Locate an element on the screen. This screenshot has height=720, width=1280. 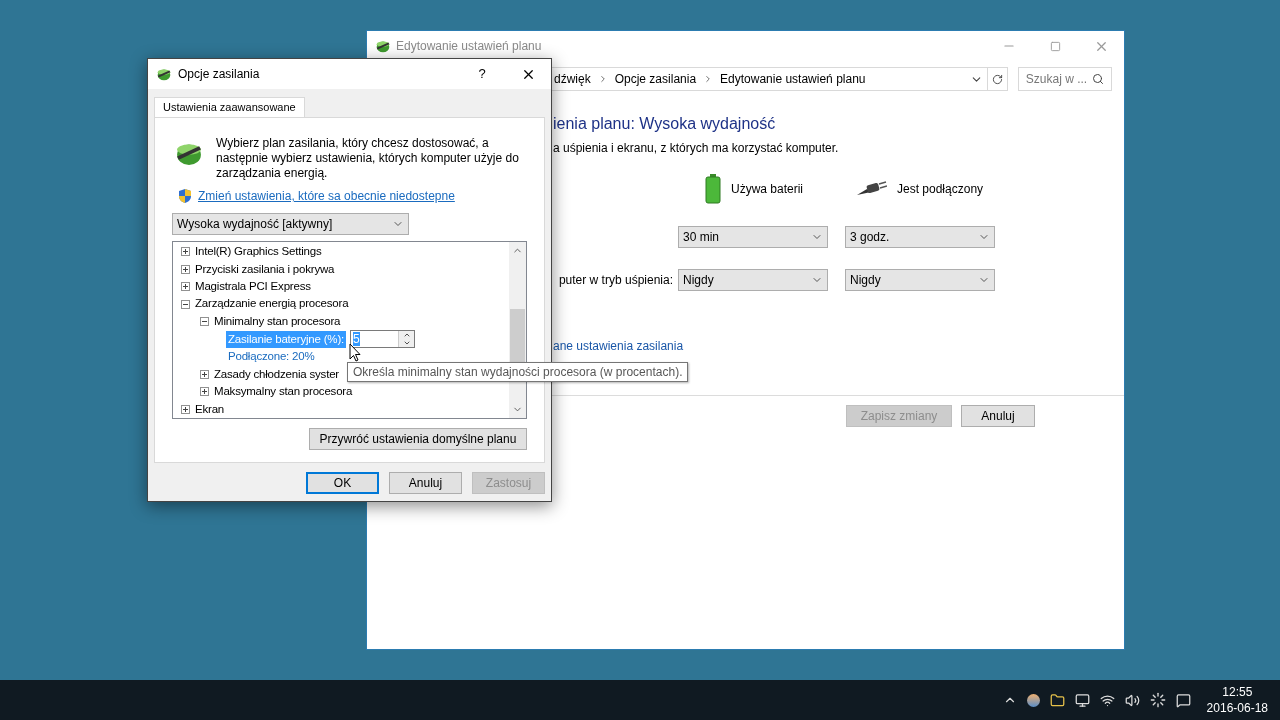
tab: Ustawienia zaawansowane is located at coordinates (229, 107).